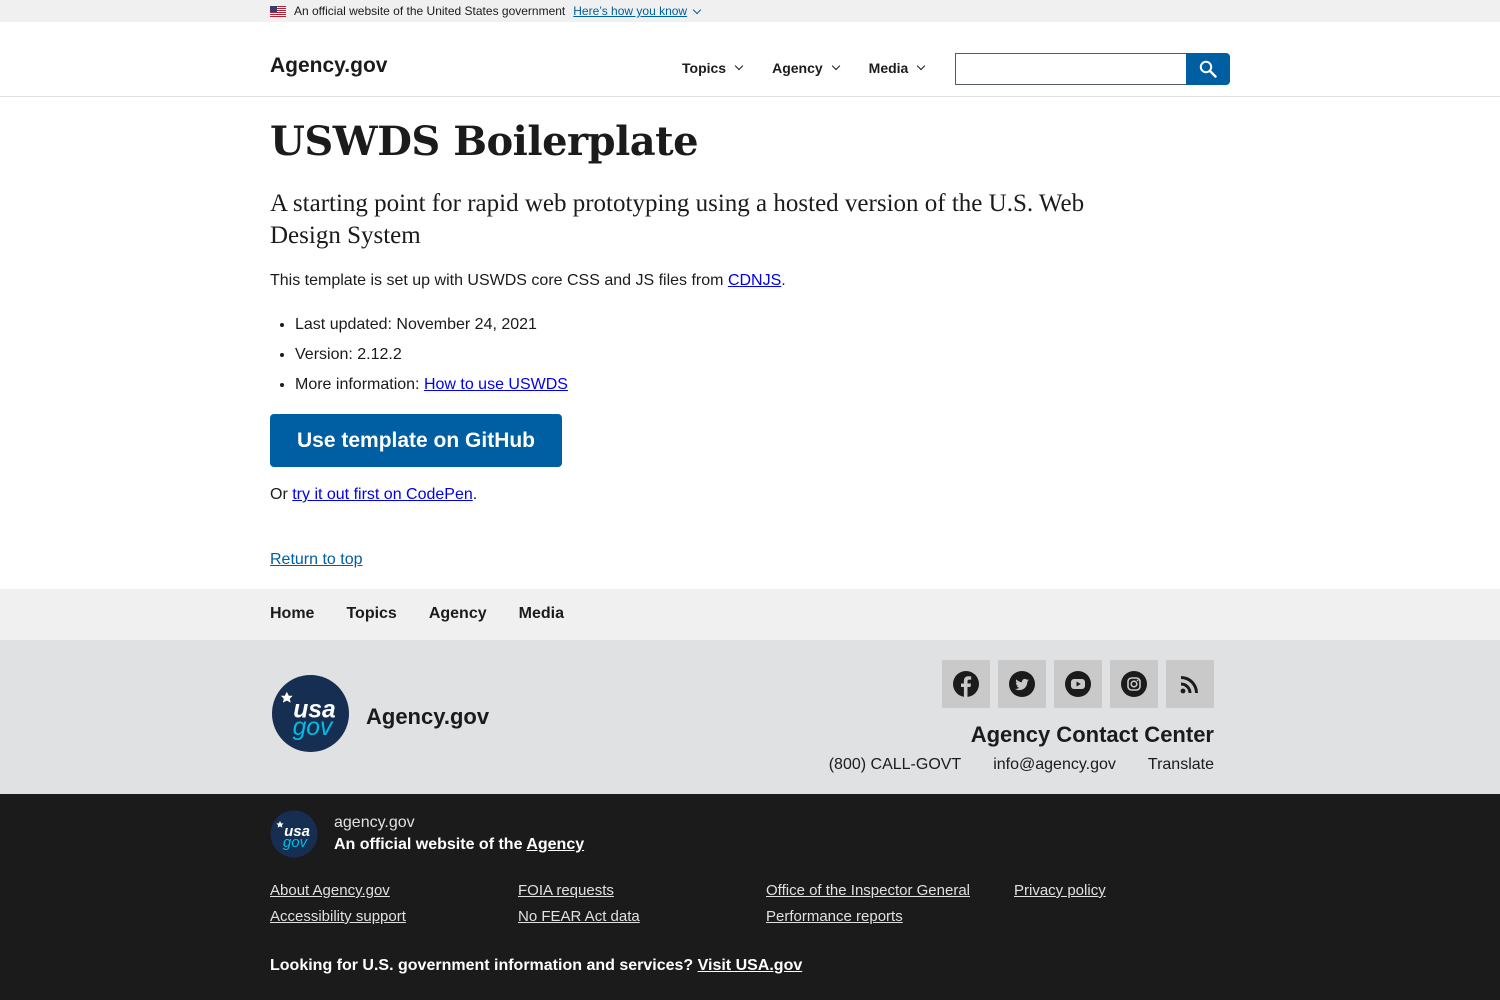 This screenshot has height=1000, width=1500. I want to click on footer-nav-media: Media, so click(541, 614).